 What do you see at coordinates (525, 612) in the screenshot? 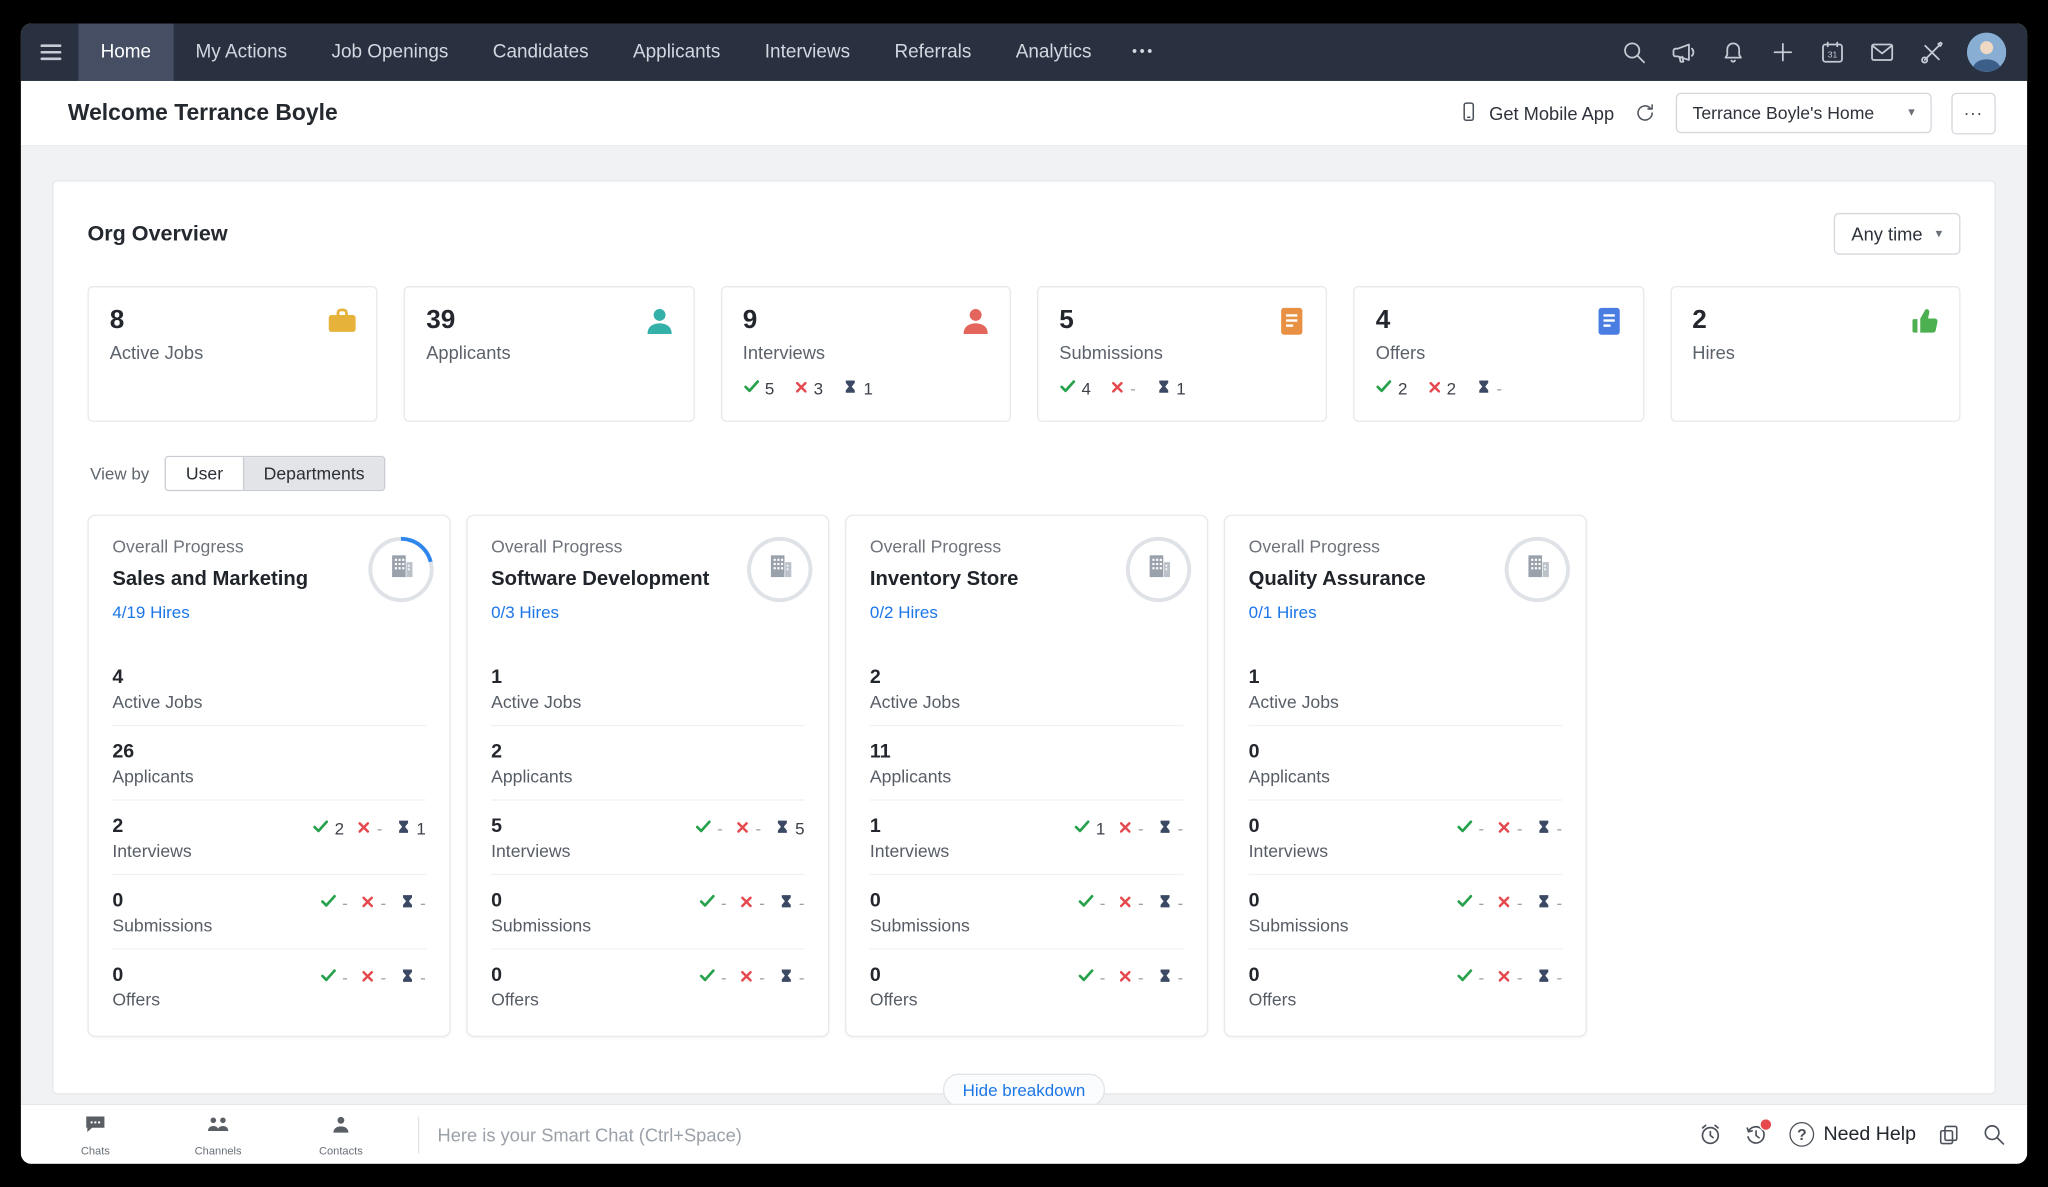
I see `hires-link: 0/3 Hires` at bounding box center [525, 612].